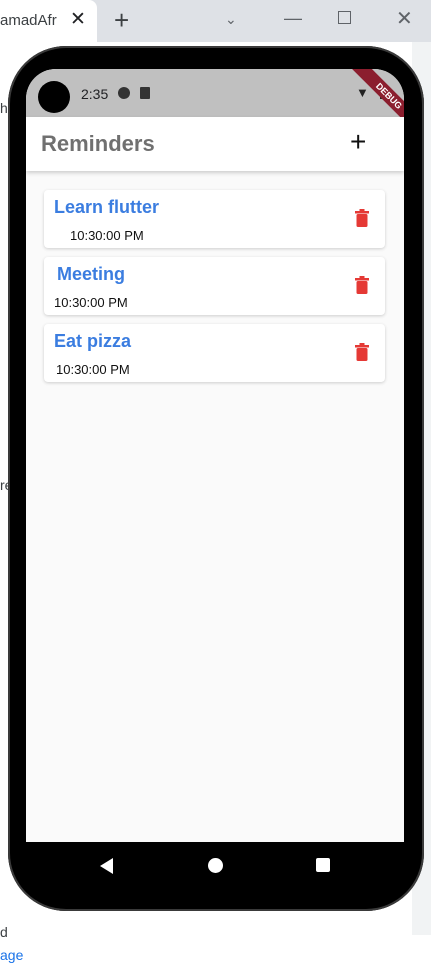 The image size is (431, 963). I want to click on add-reminder-button: +, so click(358, 142).